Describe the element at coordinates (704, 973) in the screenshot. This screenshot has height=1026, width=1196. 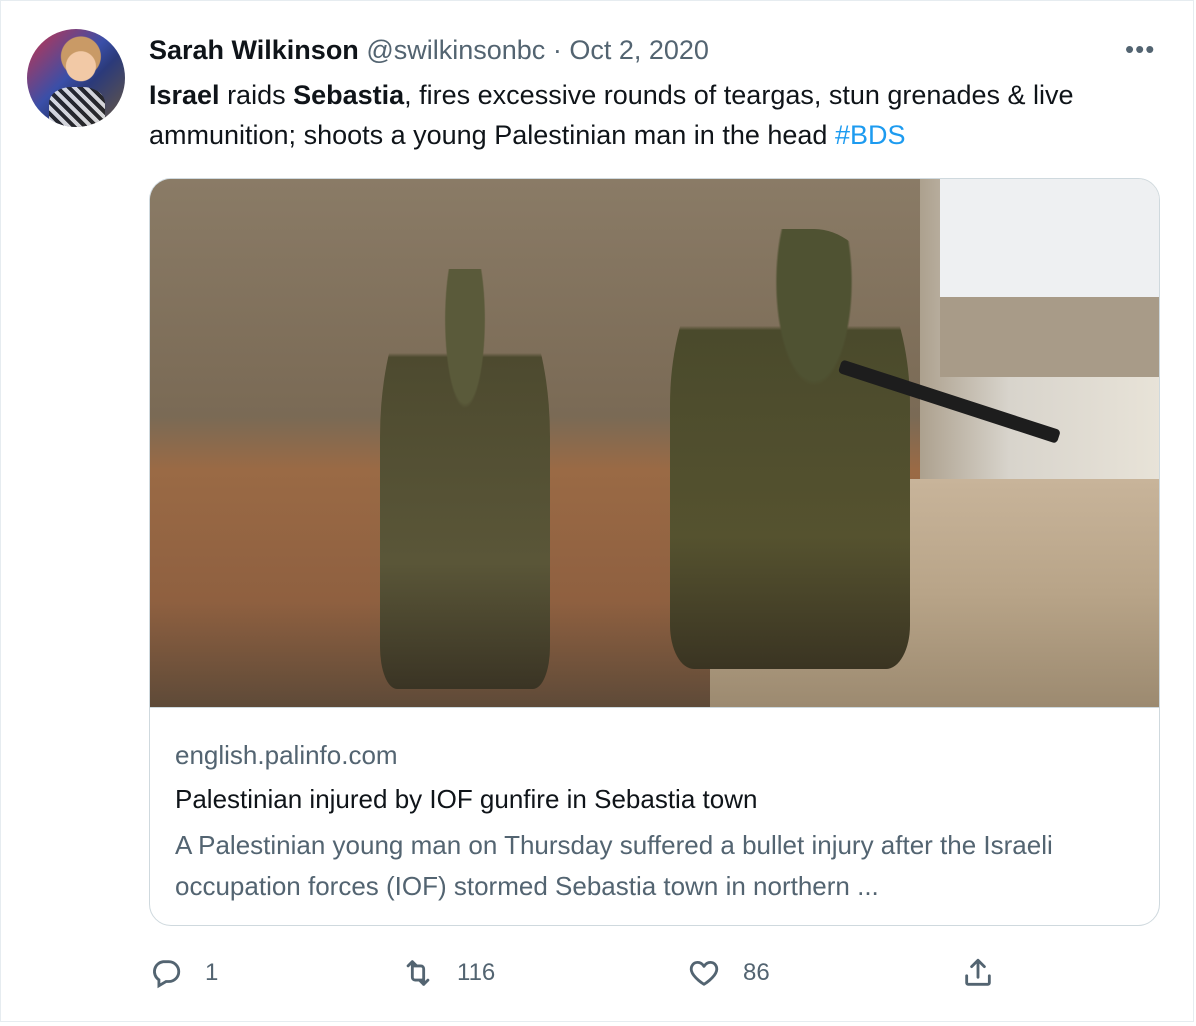
I see `heart-icon` at that location.